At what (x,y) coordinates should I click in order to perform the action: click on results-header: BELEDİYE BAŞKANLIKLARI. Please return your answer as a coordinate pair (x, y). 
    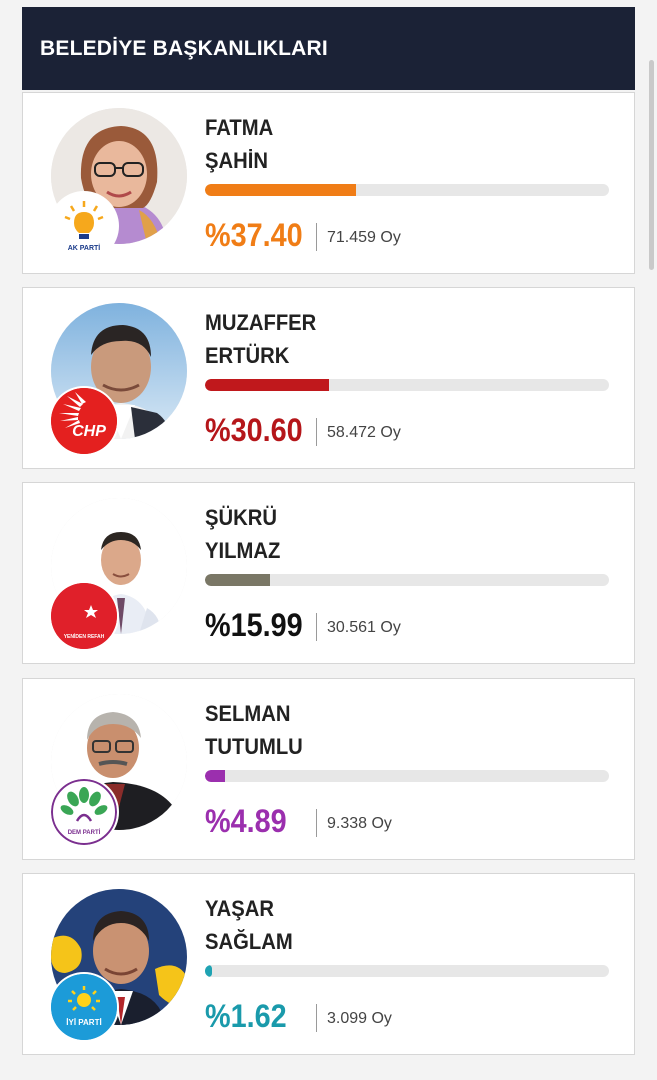
    Looking at the image, I should click on (328, 48).